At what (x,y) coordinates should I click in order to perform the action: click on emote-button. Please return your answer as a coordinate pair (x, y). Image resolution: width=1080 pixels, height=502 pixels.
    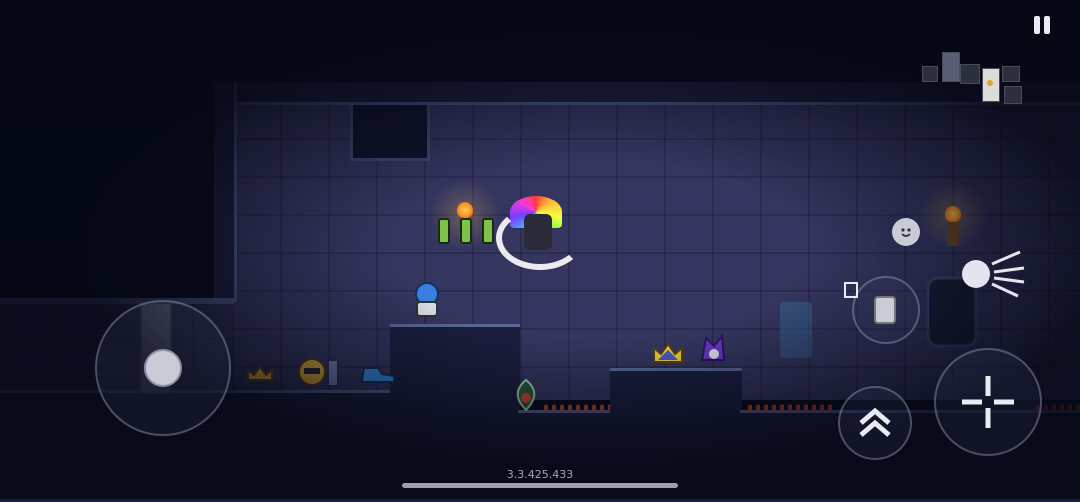
    Looking at the image, I should click on (906, 232).